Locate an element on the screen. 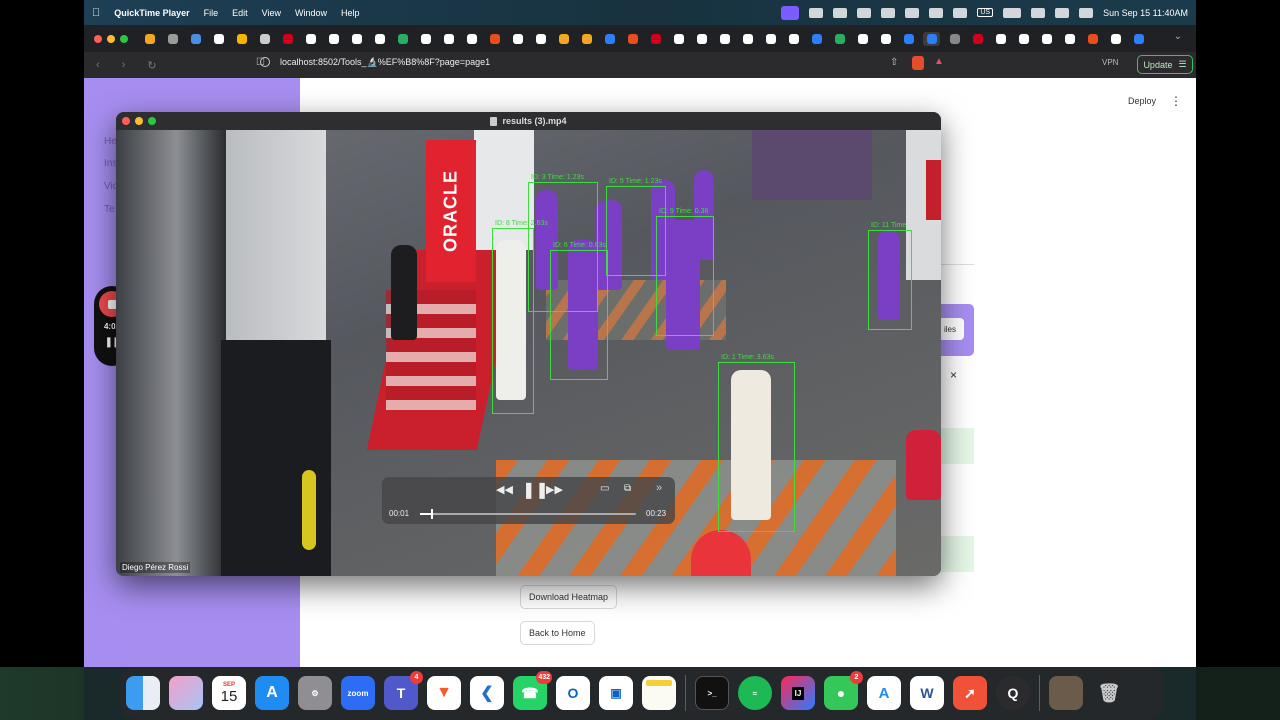  rewards-icon: ▲ is located at coordinates (939, 61).